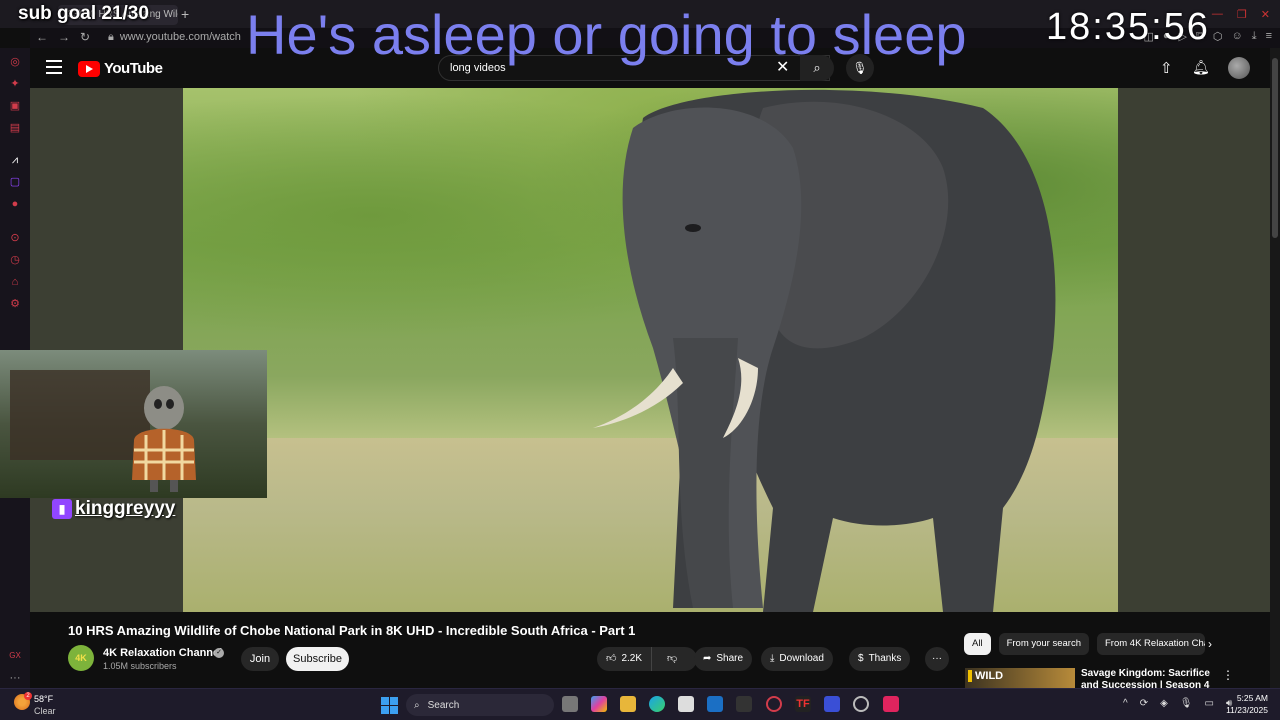  Describe the element at coordinates (885, 658) in the screenshot. I see `thanks-label: Thanks` at that location.